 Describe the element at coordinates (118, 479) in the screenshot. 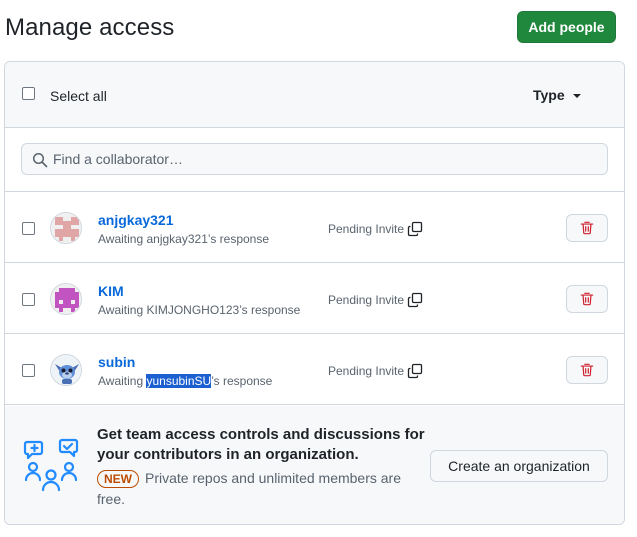

I see `new-badge: NEW` at that location.